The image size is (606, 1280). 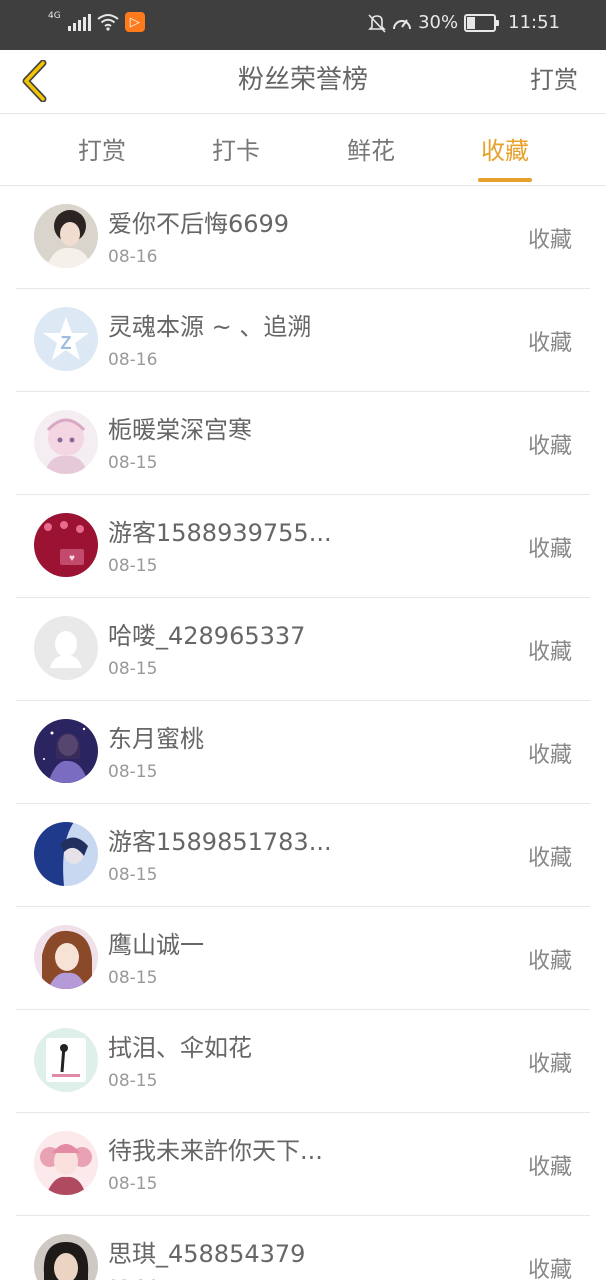 I want to click on tab-reward: 打赏, so click(x=102, y=150).